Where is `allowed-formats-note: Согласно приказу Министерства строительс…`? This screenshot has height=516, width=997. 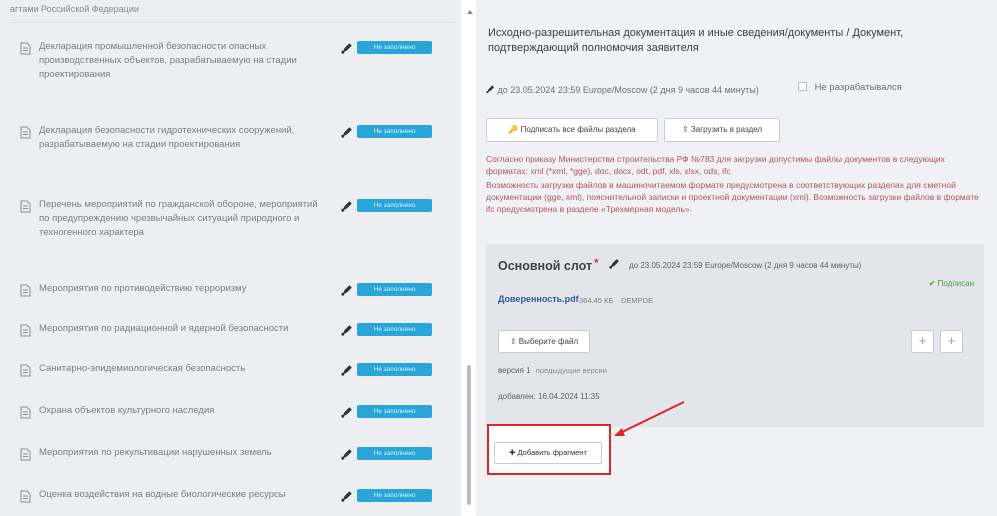
allowed-formats-note: Согласно приказу Министерства строительс… is located at coordinates (715, 165).